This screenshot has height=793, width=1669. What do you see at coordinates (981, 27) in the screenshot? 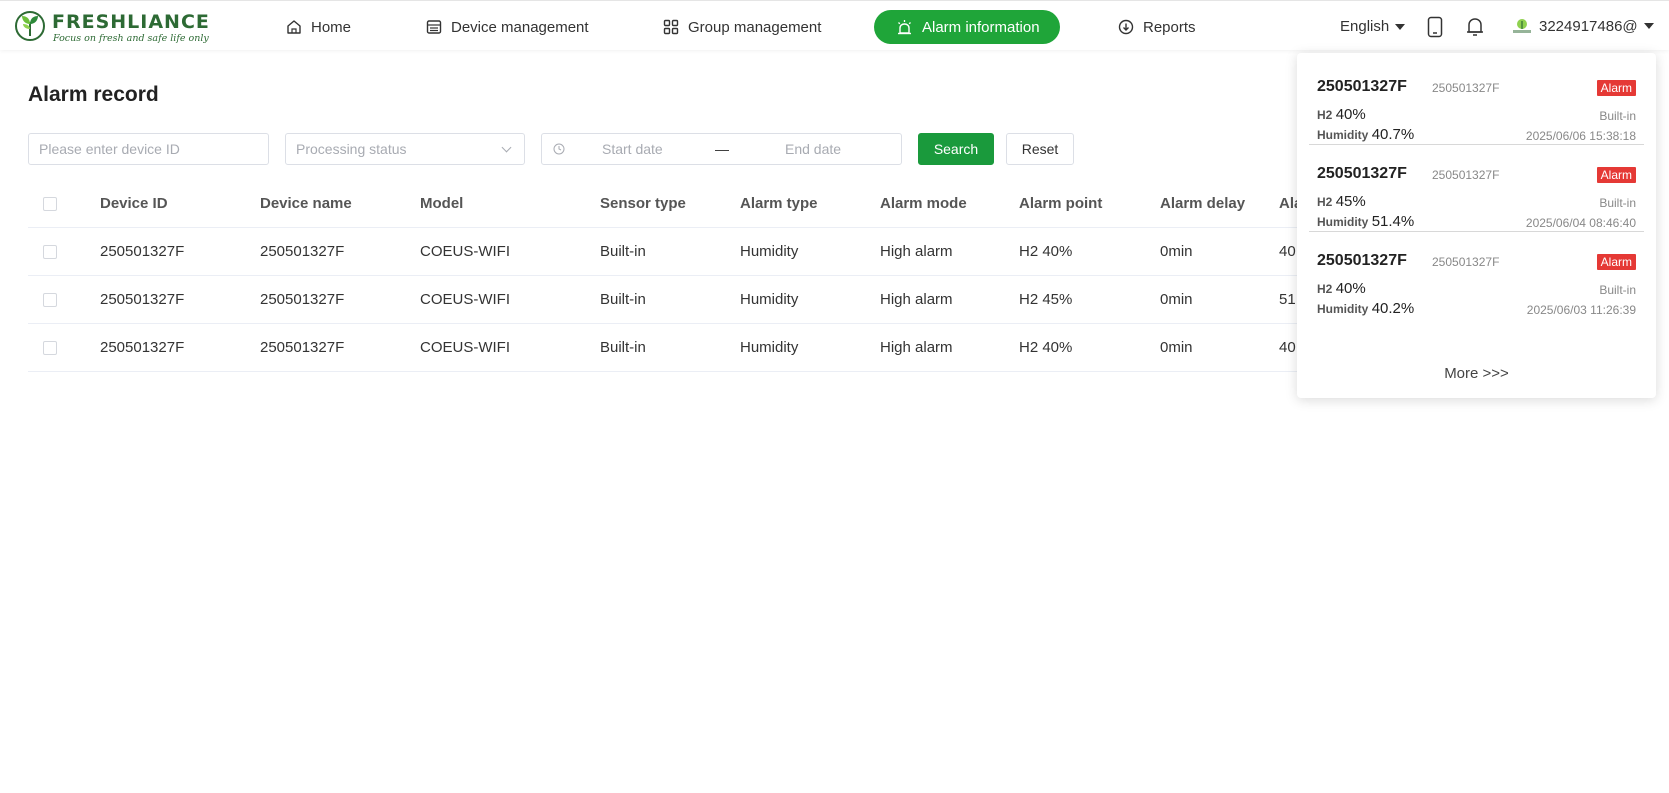
I see `nav-alarm-label: Alarm information` at bounding box center [981, 27].